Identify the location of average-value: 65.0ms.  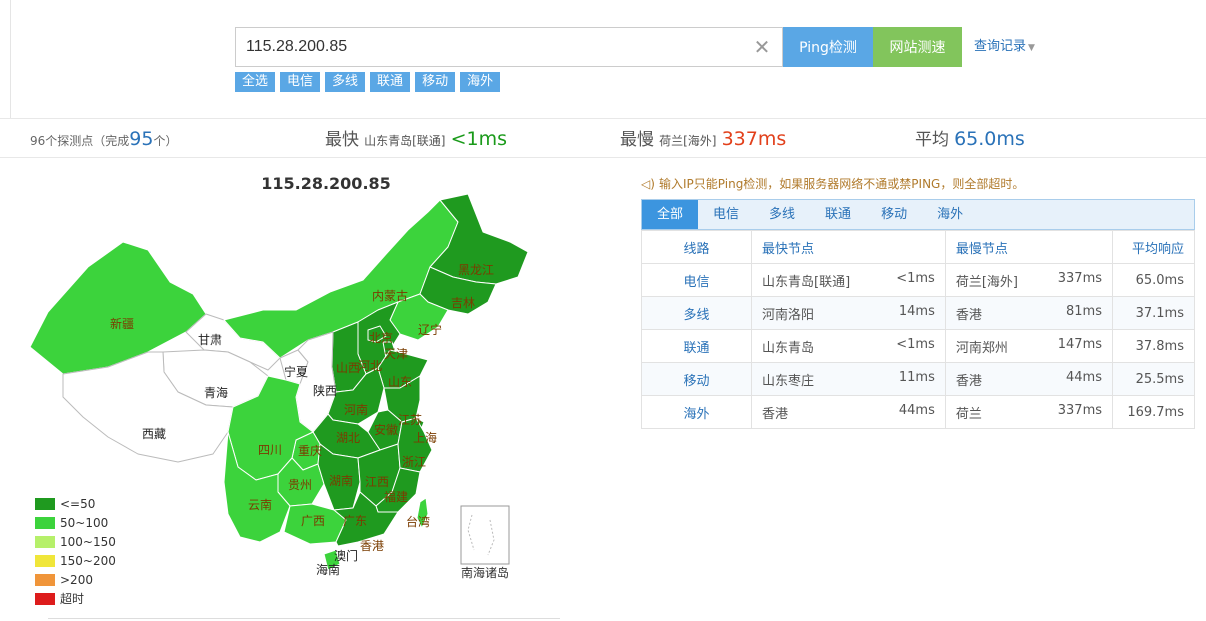
(989, 139).